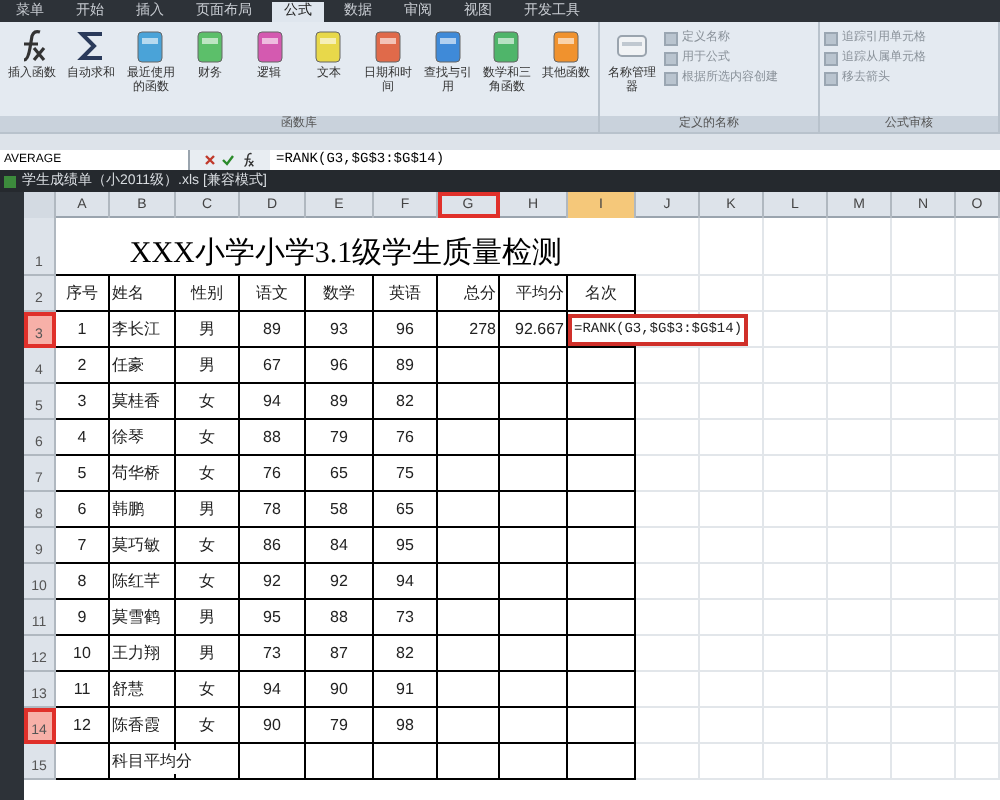 Image resolution: width=1000 pixels, height=800 pixels. I want to click on table-cell: 84, so click(339, 545).